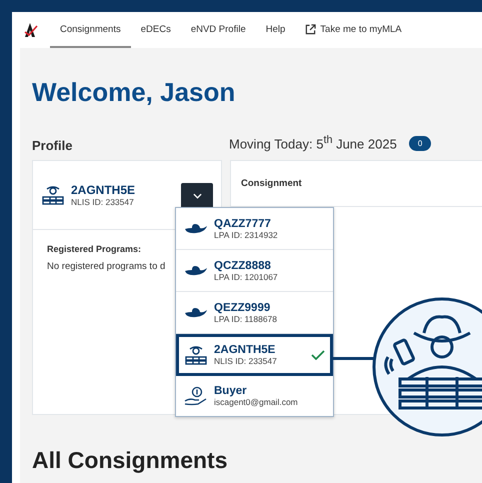 The height and width of the screenshot is (483, 482). Describe the element at coordinates (271, 183) in the screenshot. I see `consignment-title: Consignment` at that location.